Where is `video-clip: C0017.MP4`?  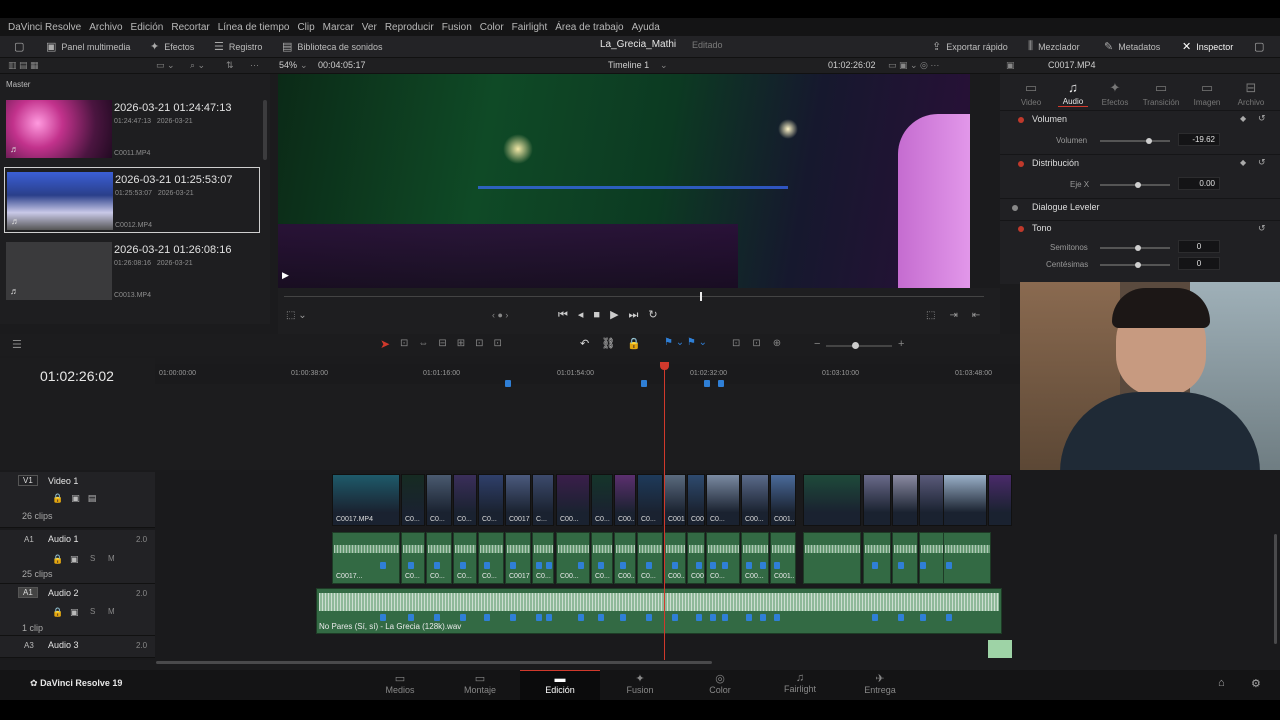
video-clip: C0017.MP4 is located at coordinates (366, 500).